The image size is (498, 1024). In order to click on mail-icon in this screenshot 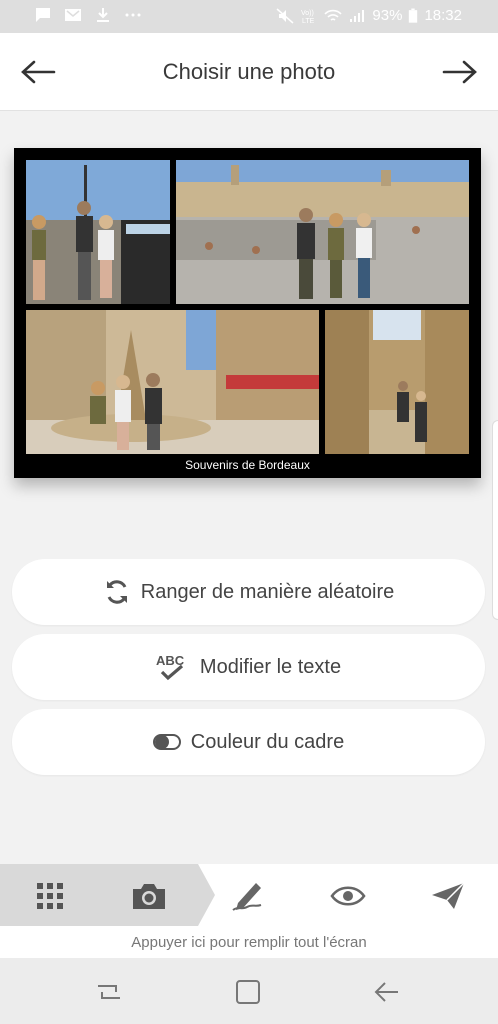, I will do `click(73, 15)`.